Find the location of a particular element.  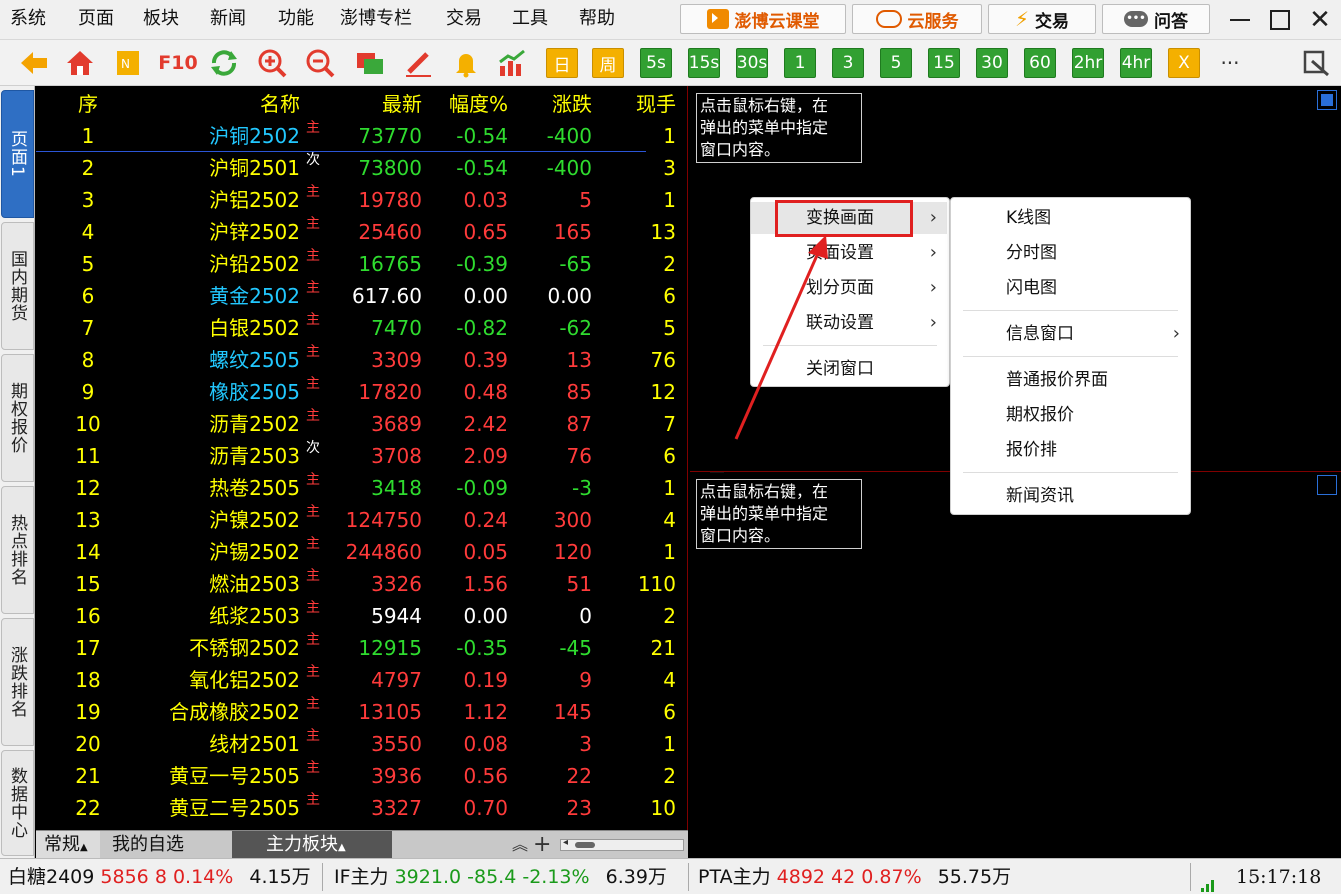

period-30s: 30s is located at coordinates (752, 63).